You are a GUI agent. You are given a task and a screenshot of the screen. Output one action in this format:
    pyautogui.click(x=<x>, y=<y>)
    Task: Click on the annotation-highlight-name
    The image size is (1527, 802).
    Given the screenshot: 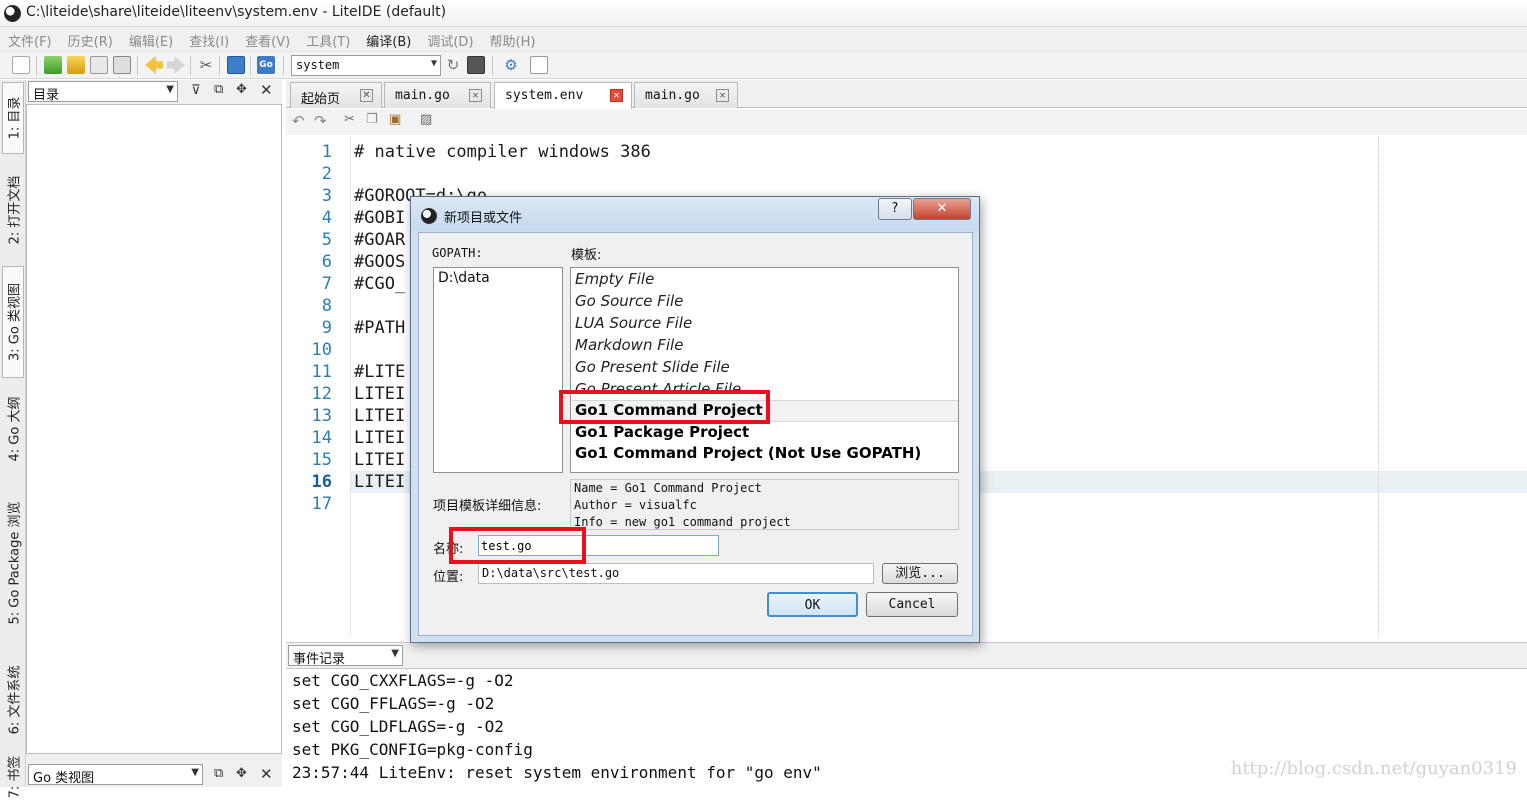 What is the action you would take?
    pyautogui.click(x=517, y=545)
    